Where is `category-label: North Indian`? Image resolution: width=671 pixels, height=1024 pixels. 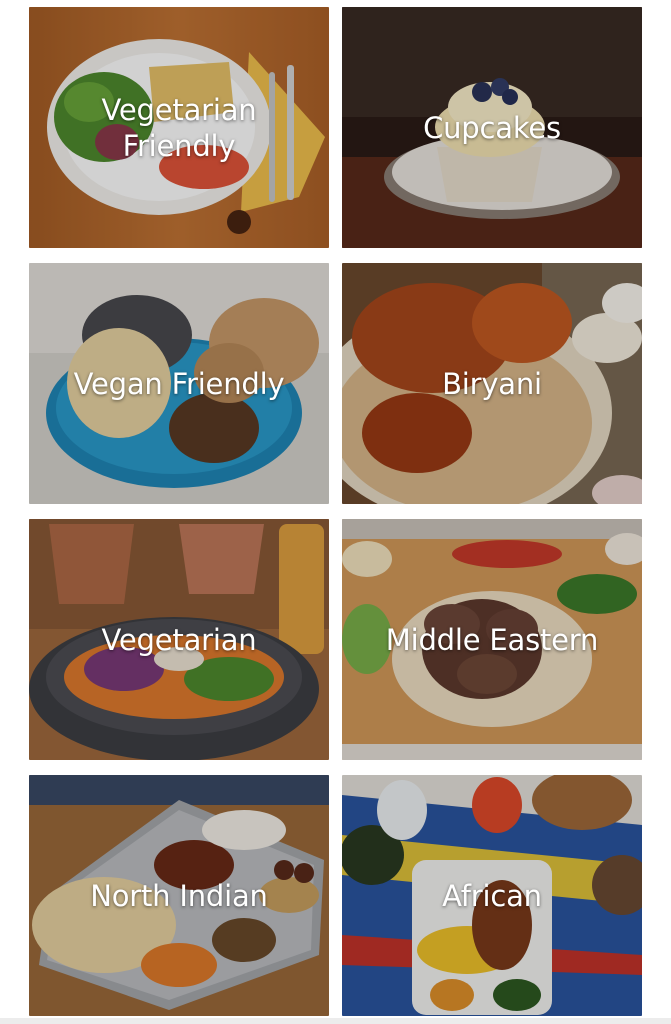 category-label: North Indian is located at coordinates (179, 895).